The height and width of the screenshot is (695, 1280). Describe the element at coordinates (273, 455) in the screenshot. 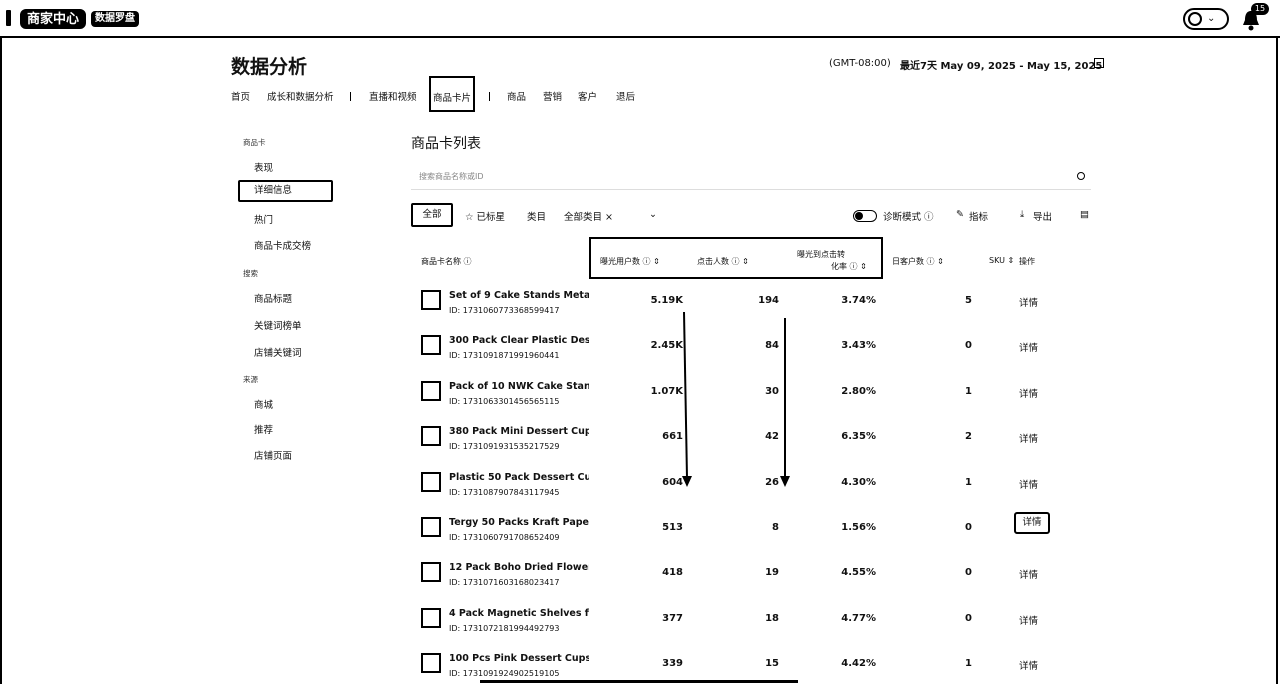

I see `sidebar-item-shop-page: 店铺页面` at that location.